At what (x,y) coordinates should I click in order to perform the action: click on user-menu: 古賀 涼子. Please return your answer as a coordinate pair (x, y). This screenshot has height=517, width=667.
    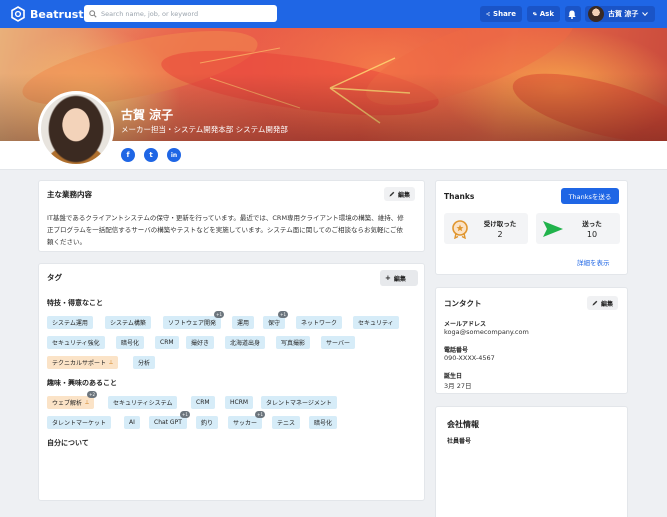
    Looking at the image, I should click on (620, 14).